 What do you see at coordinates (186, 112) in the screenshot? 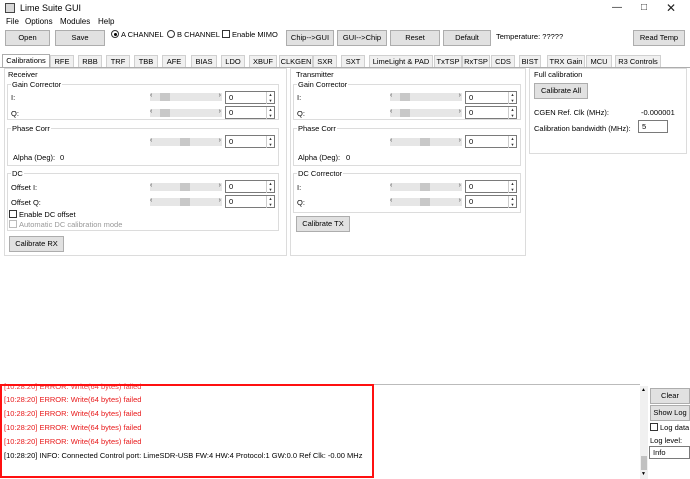
I see `rx-gain-q-slider: ‹ ›` at bounding box center [186, 112].